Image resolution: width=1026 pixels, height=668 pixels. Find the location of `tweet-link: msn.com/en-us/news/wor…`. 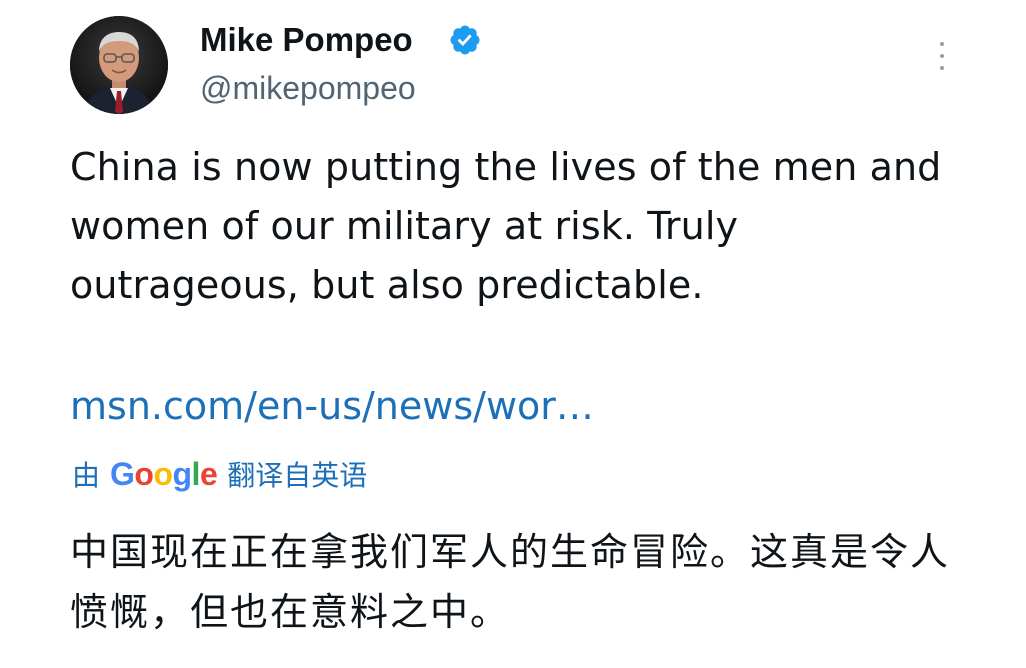

tweet-link: msn.com/en-us/news/wor… is located at coordinates (332, 406).